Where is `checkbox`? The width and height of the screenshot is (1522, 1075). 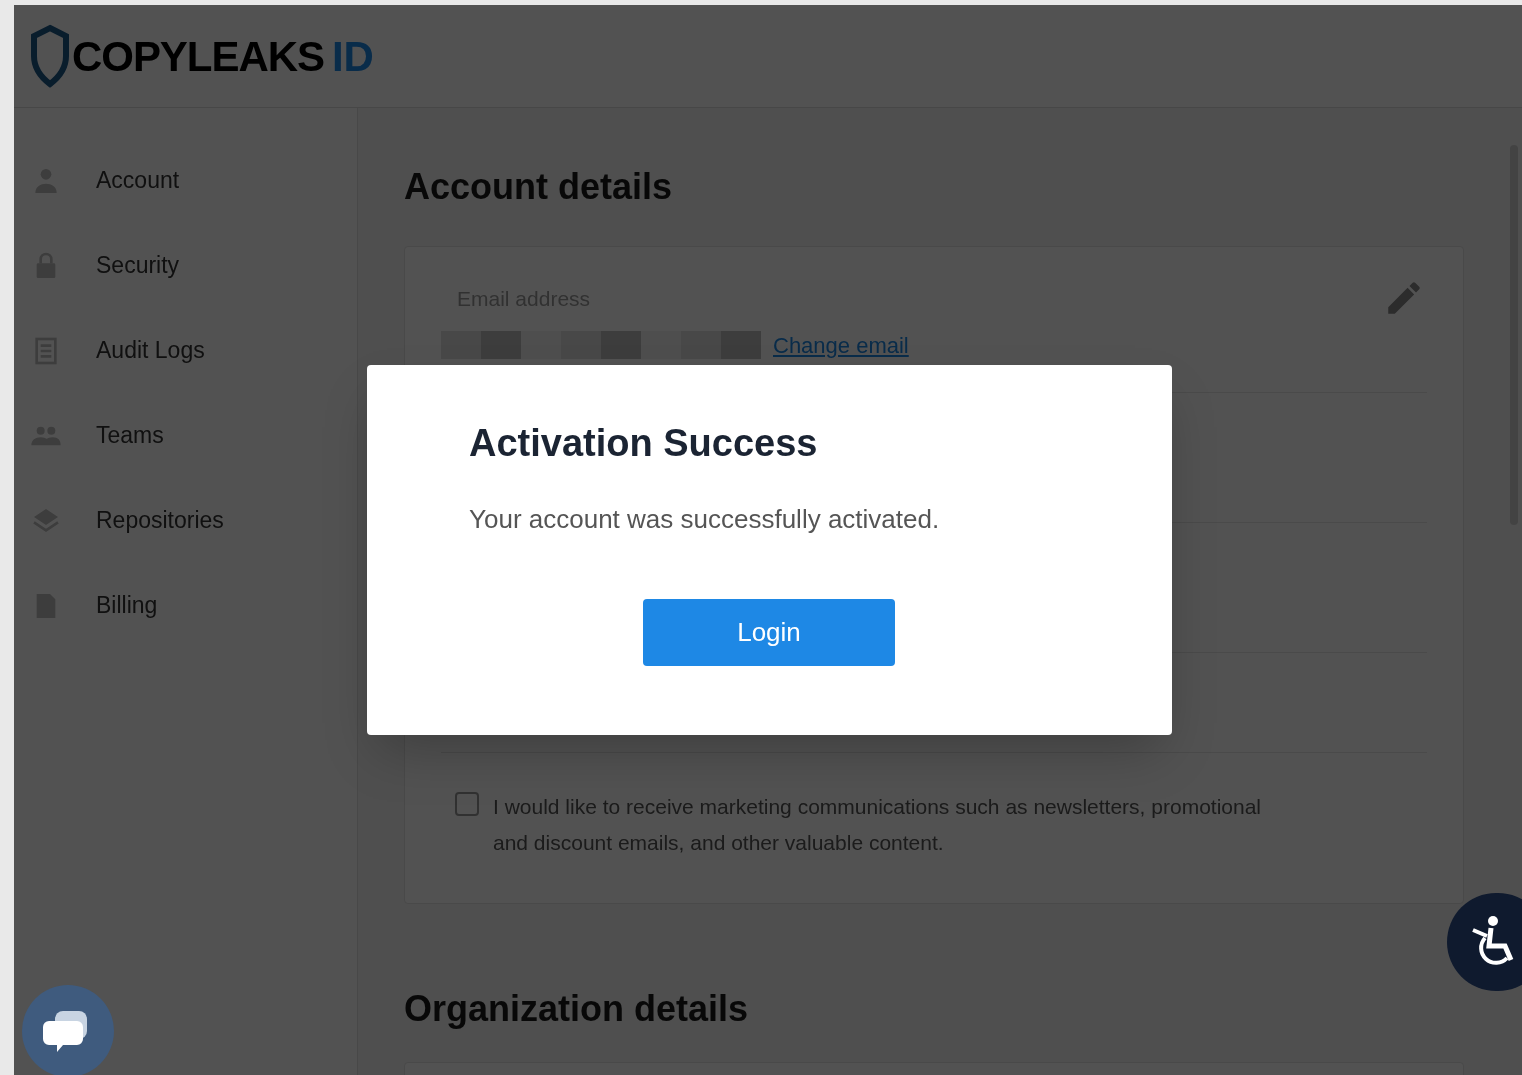
checkbox is located at coordinates (467, 803).